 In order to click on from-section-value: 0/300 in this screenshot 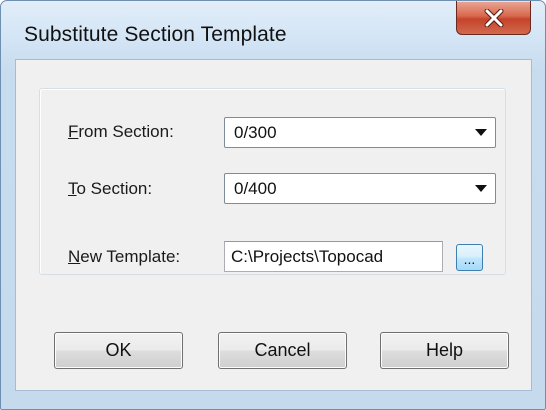, I will do `click(255, 132)`.